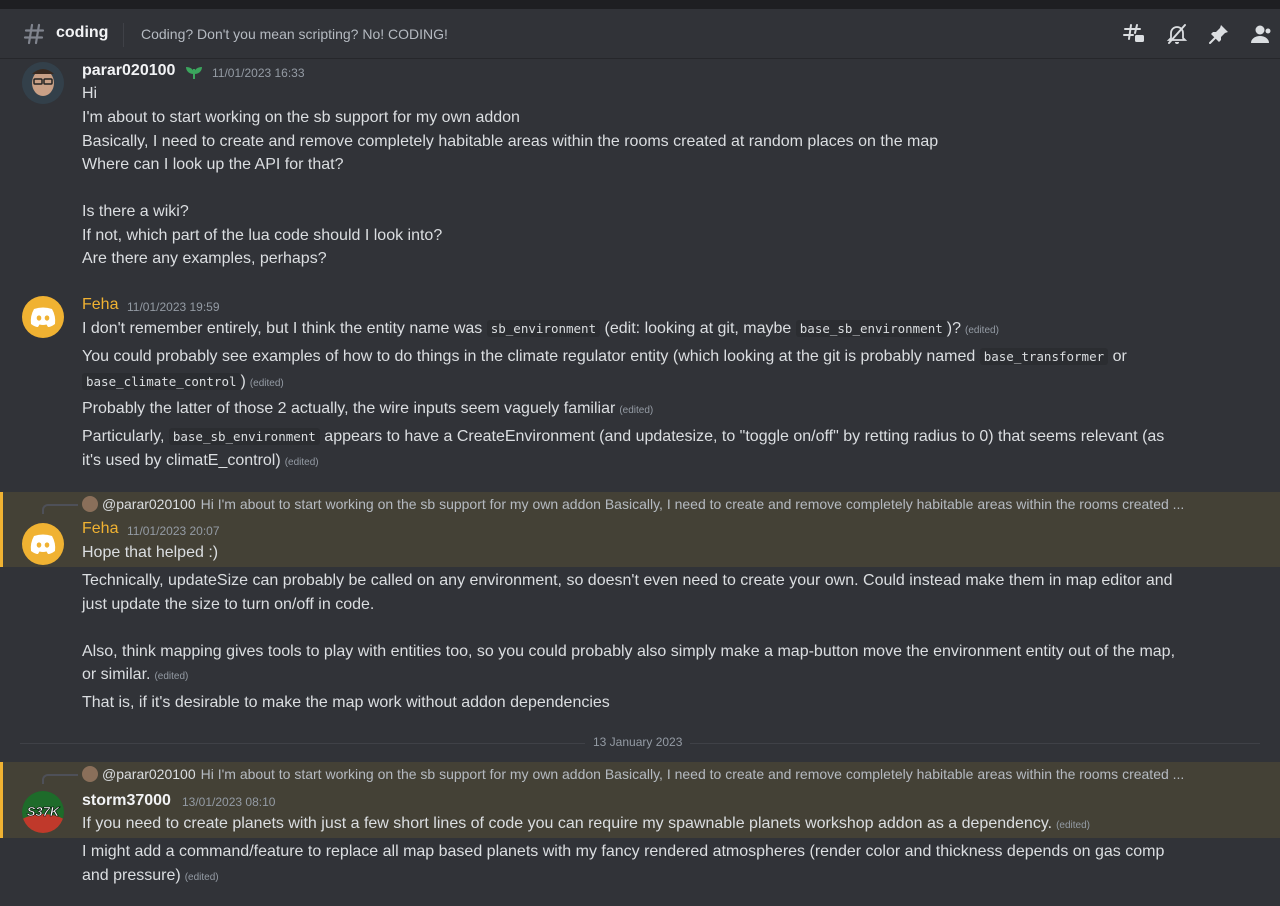 The image size is (1280, 906). Describe the element at coordinates (131, 875) in the screenshot. I see `text-segment: and pressure)` at that location.